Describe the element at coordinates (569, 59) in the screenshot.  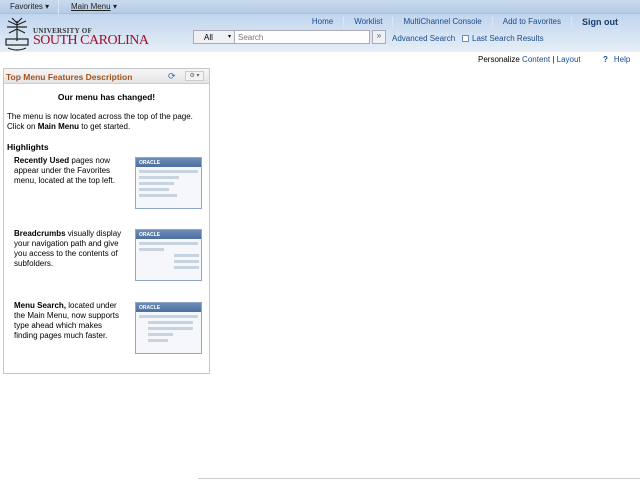
I see `personalize-layout-link: Layout` at that location.